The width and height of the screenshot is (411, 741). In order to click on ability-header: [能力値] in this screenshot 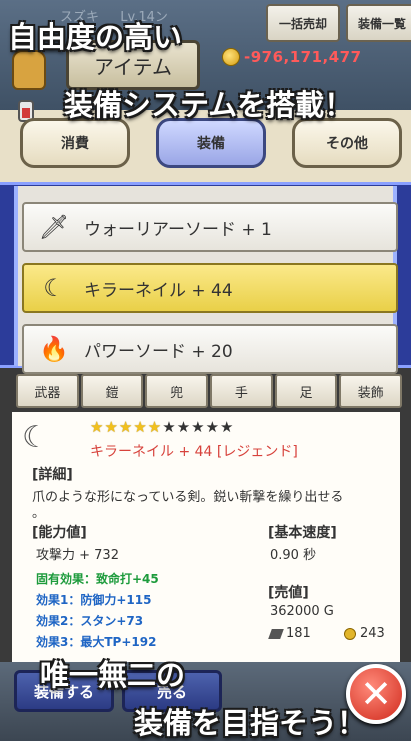, I will do `click(59, 533)`.